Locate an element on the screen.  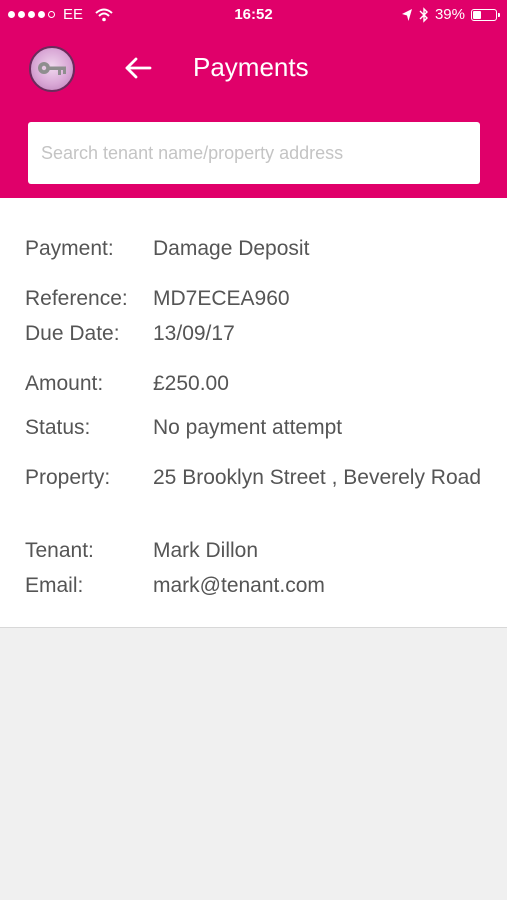
battery-icon is located at coordinates (485, 14).